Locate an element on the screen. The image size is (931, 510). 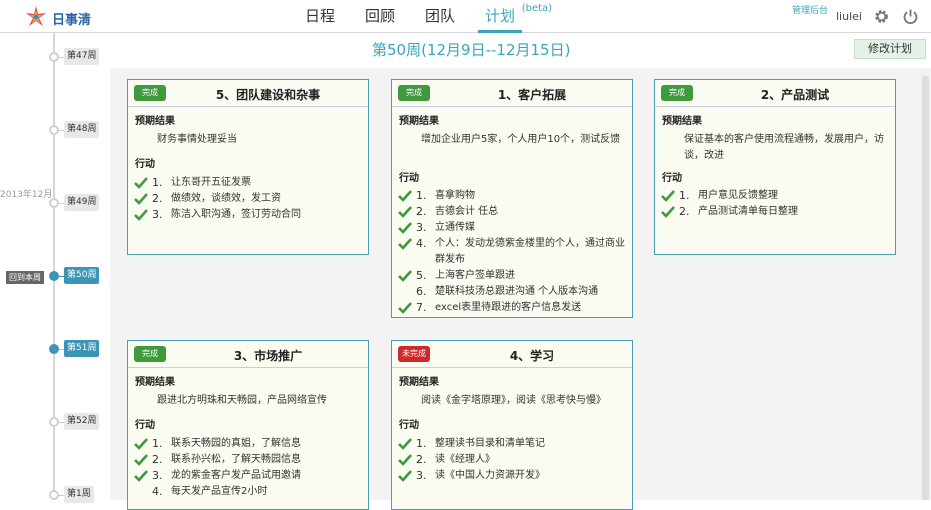
logo: 日事清 is located at coordinates (59, 17).